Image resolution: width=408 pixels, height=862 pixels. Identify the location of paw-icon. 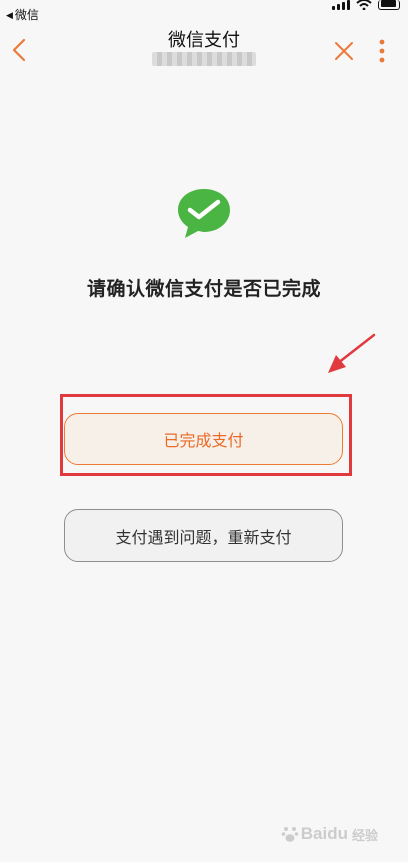
(290, 834).